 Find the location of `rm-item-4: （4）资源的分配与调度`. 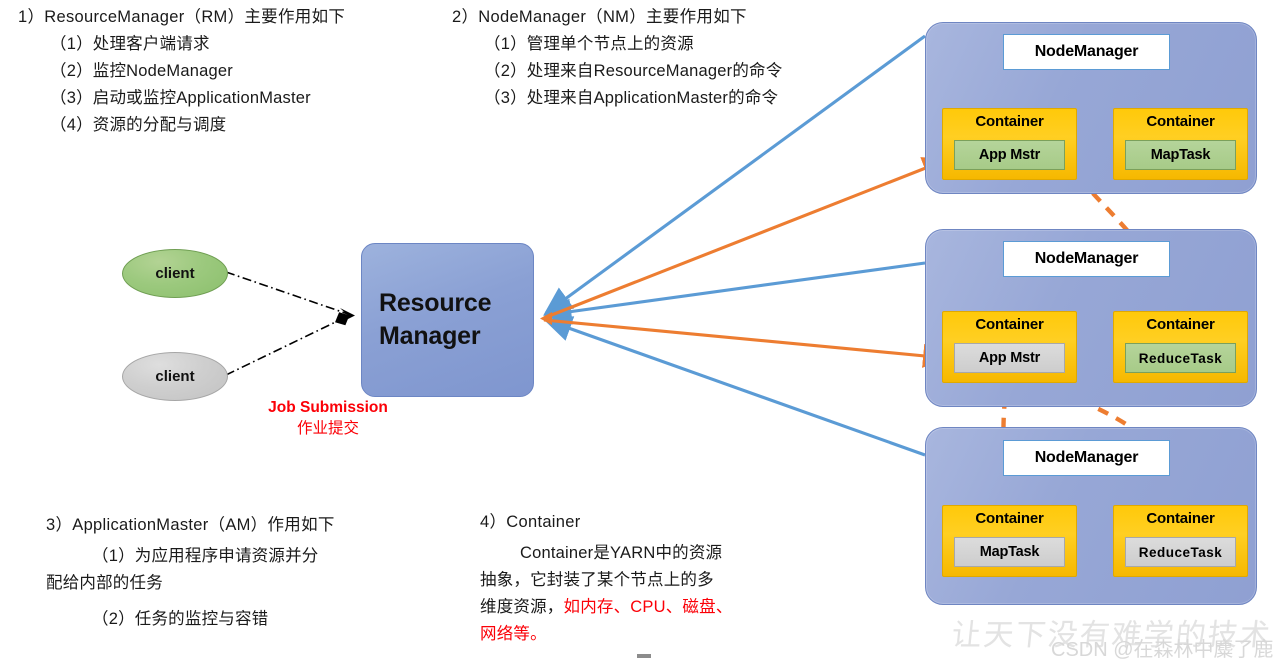

rm-item-4: （4）资源的分配与调度 is located at coordinates (138, 125).